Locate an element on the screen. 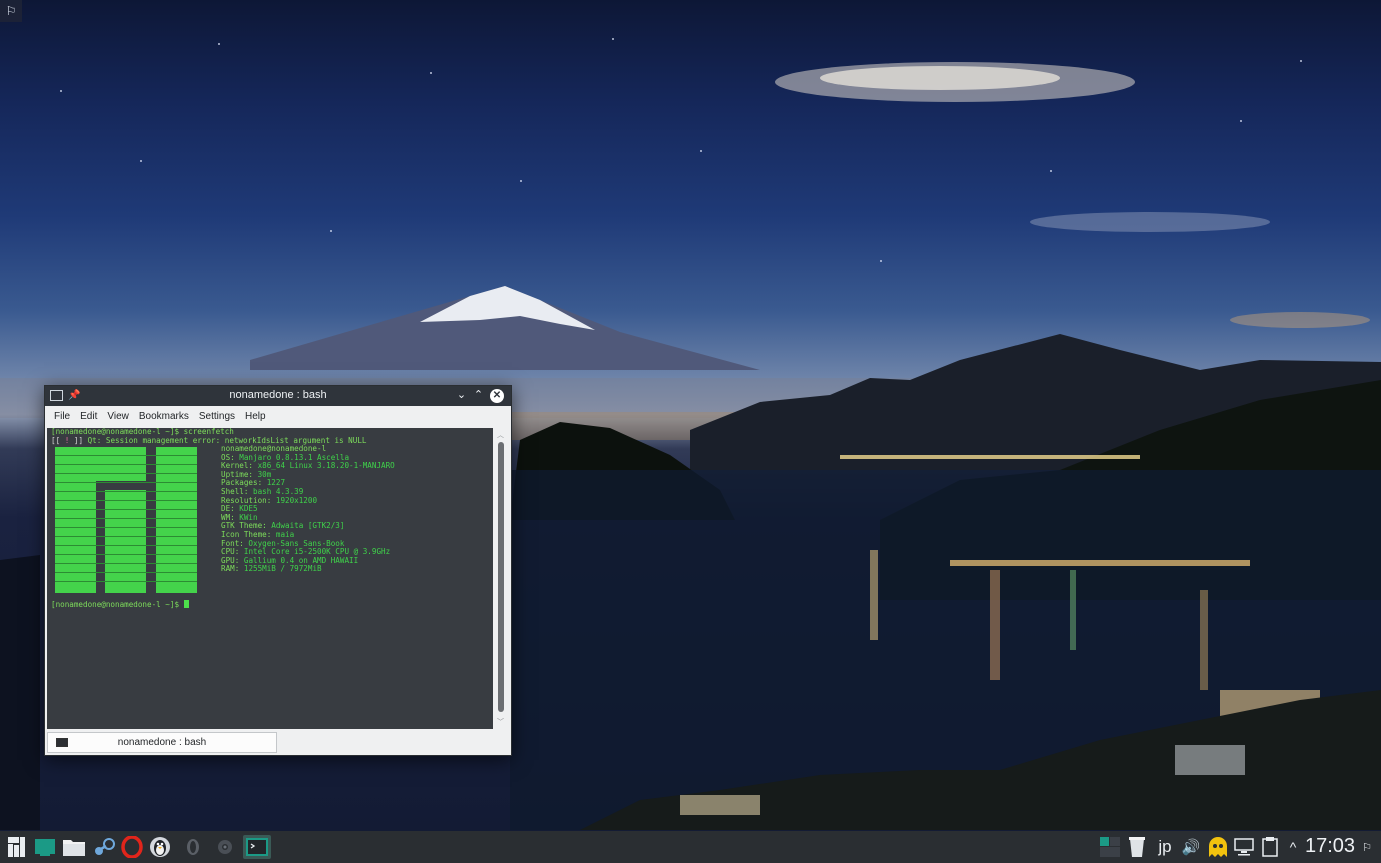 The width and height of the screenshot is (1381, 863). manjaro-logo is located at coordinates (126, 520).